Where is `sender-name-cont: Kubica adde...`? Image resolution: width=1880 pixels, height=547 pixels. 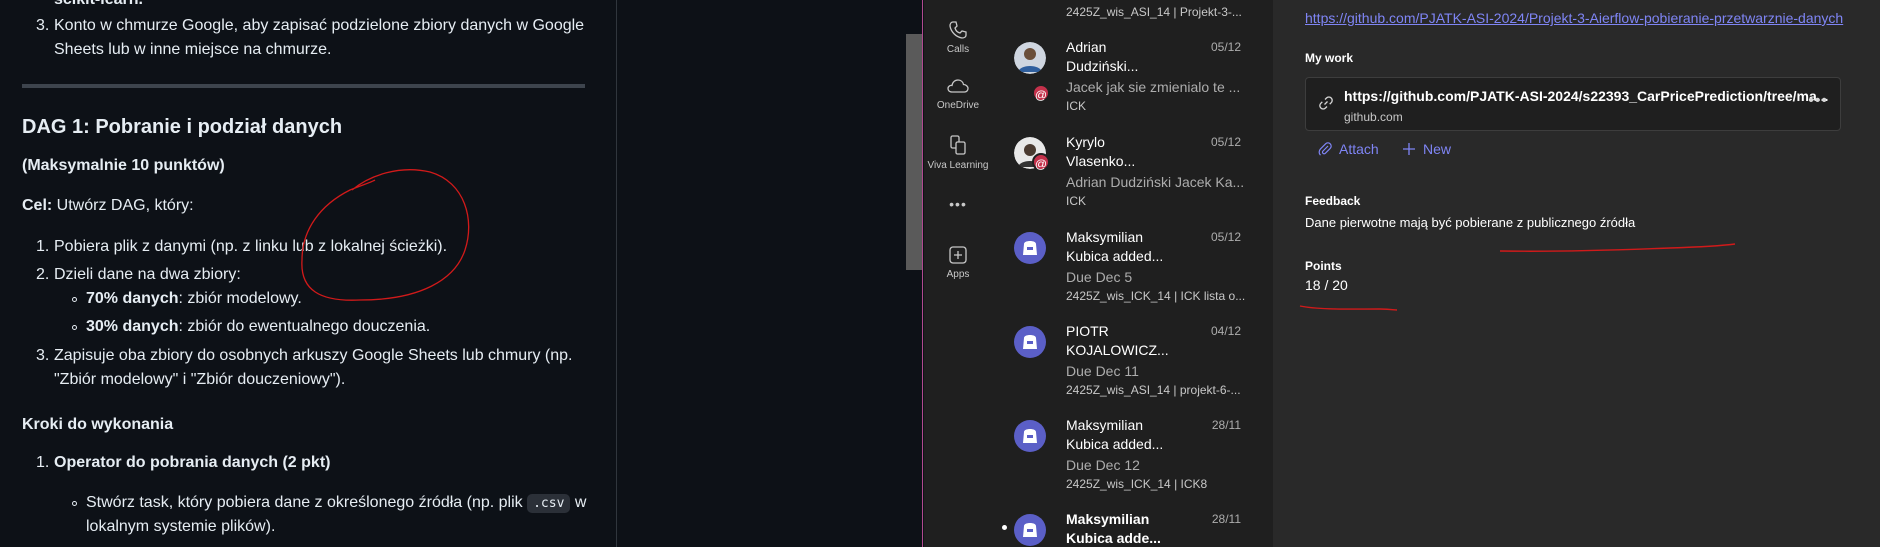
sender-name-cont: Kubica adde... is located at coordinates (1113, 538).